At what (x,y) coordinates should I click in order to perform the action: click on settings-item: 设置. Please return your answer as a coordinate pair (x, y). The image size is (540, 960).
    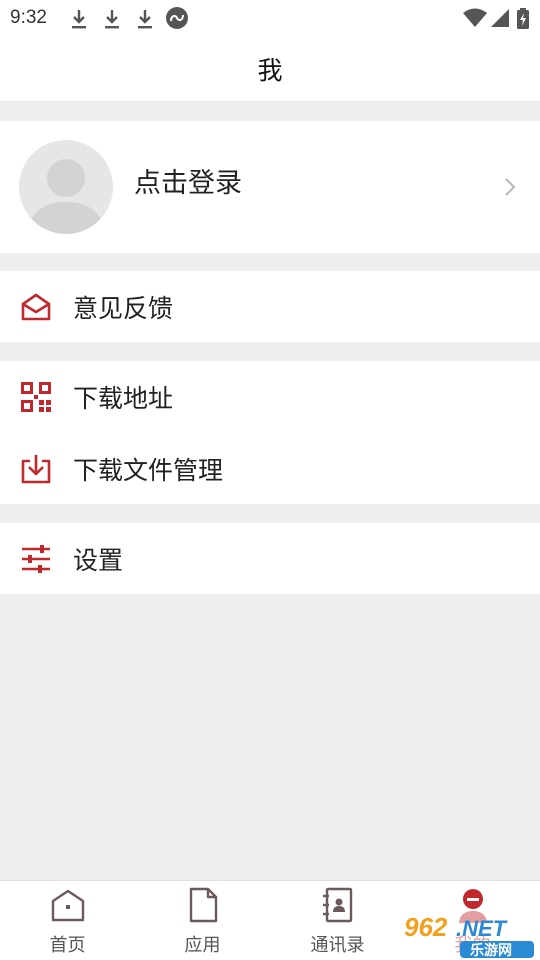
    Looking at the image, I should click on (270, 558).